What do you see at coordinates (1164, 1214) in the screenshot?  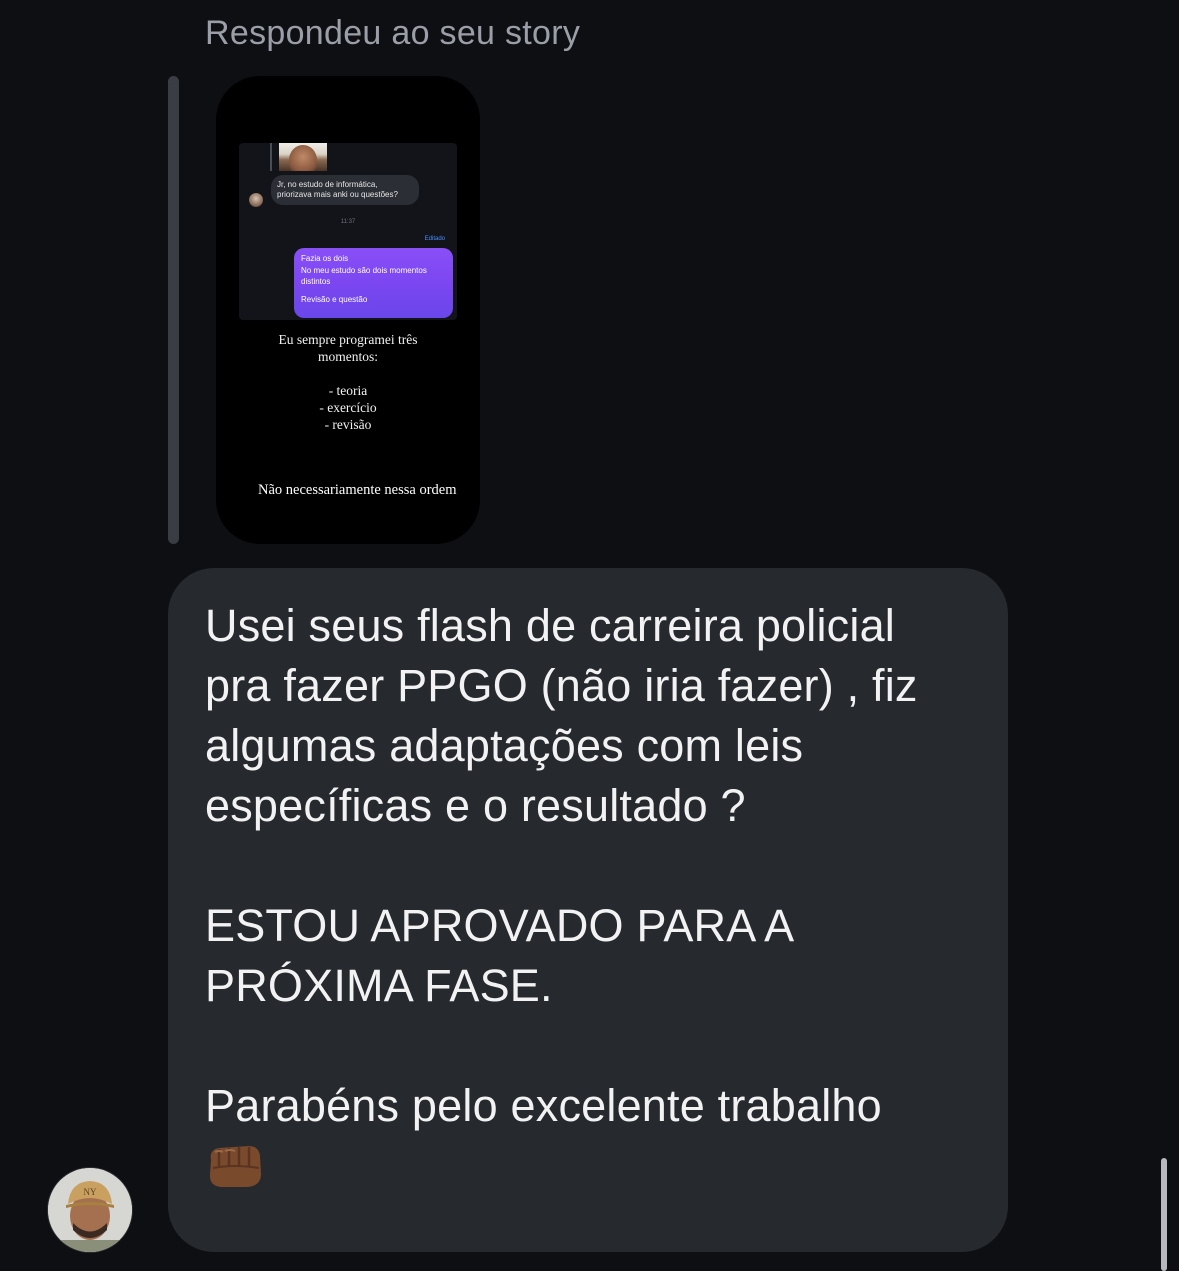 I see `scrollbar` at bounding box center [1164, 1214].